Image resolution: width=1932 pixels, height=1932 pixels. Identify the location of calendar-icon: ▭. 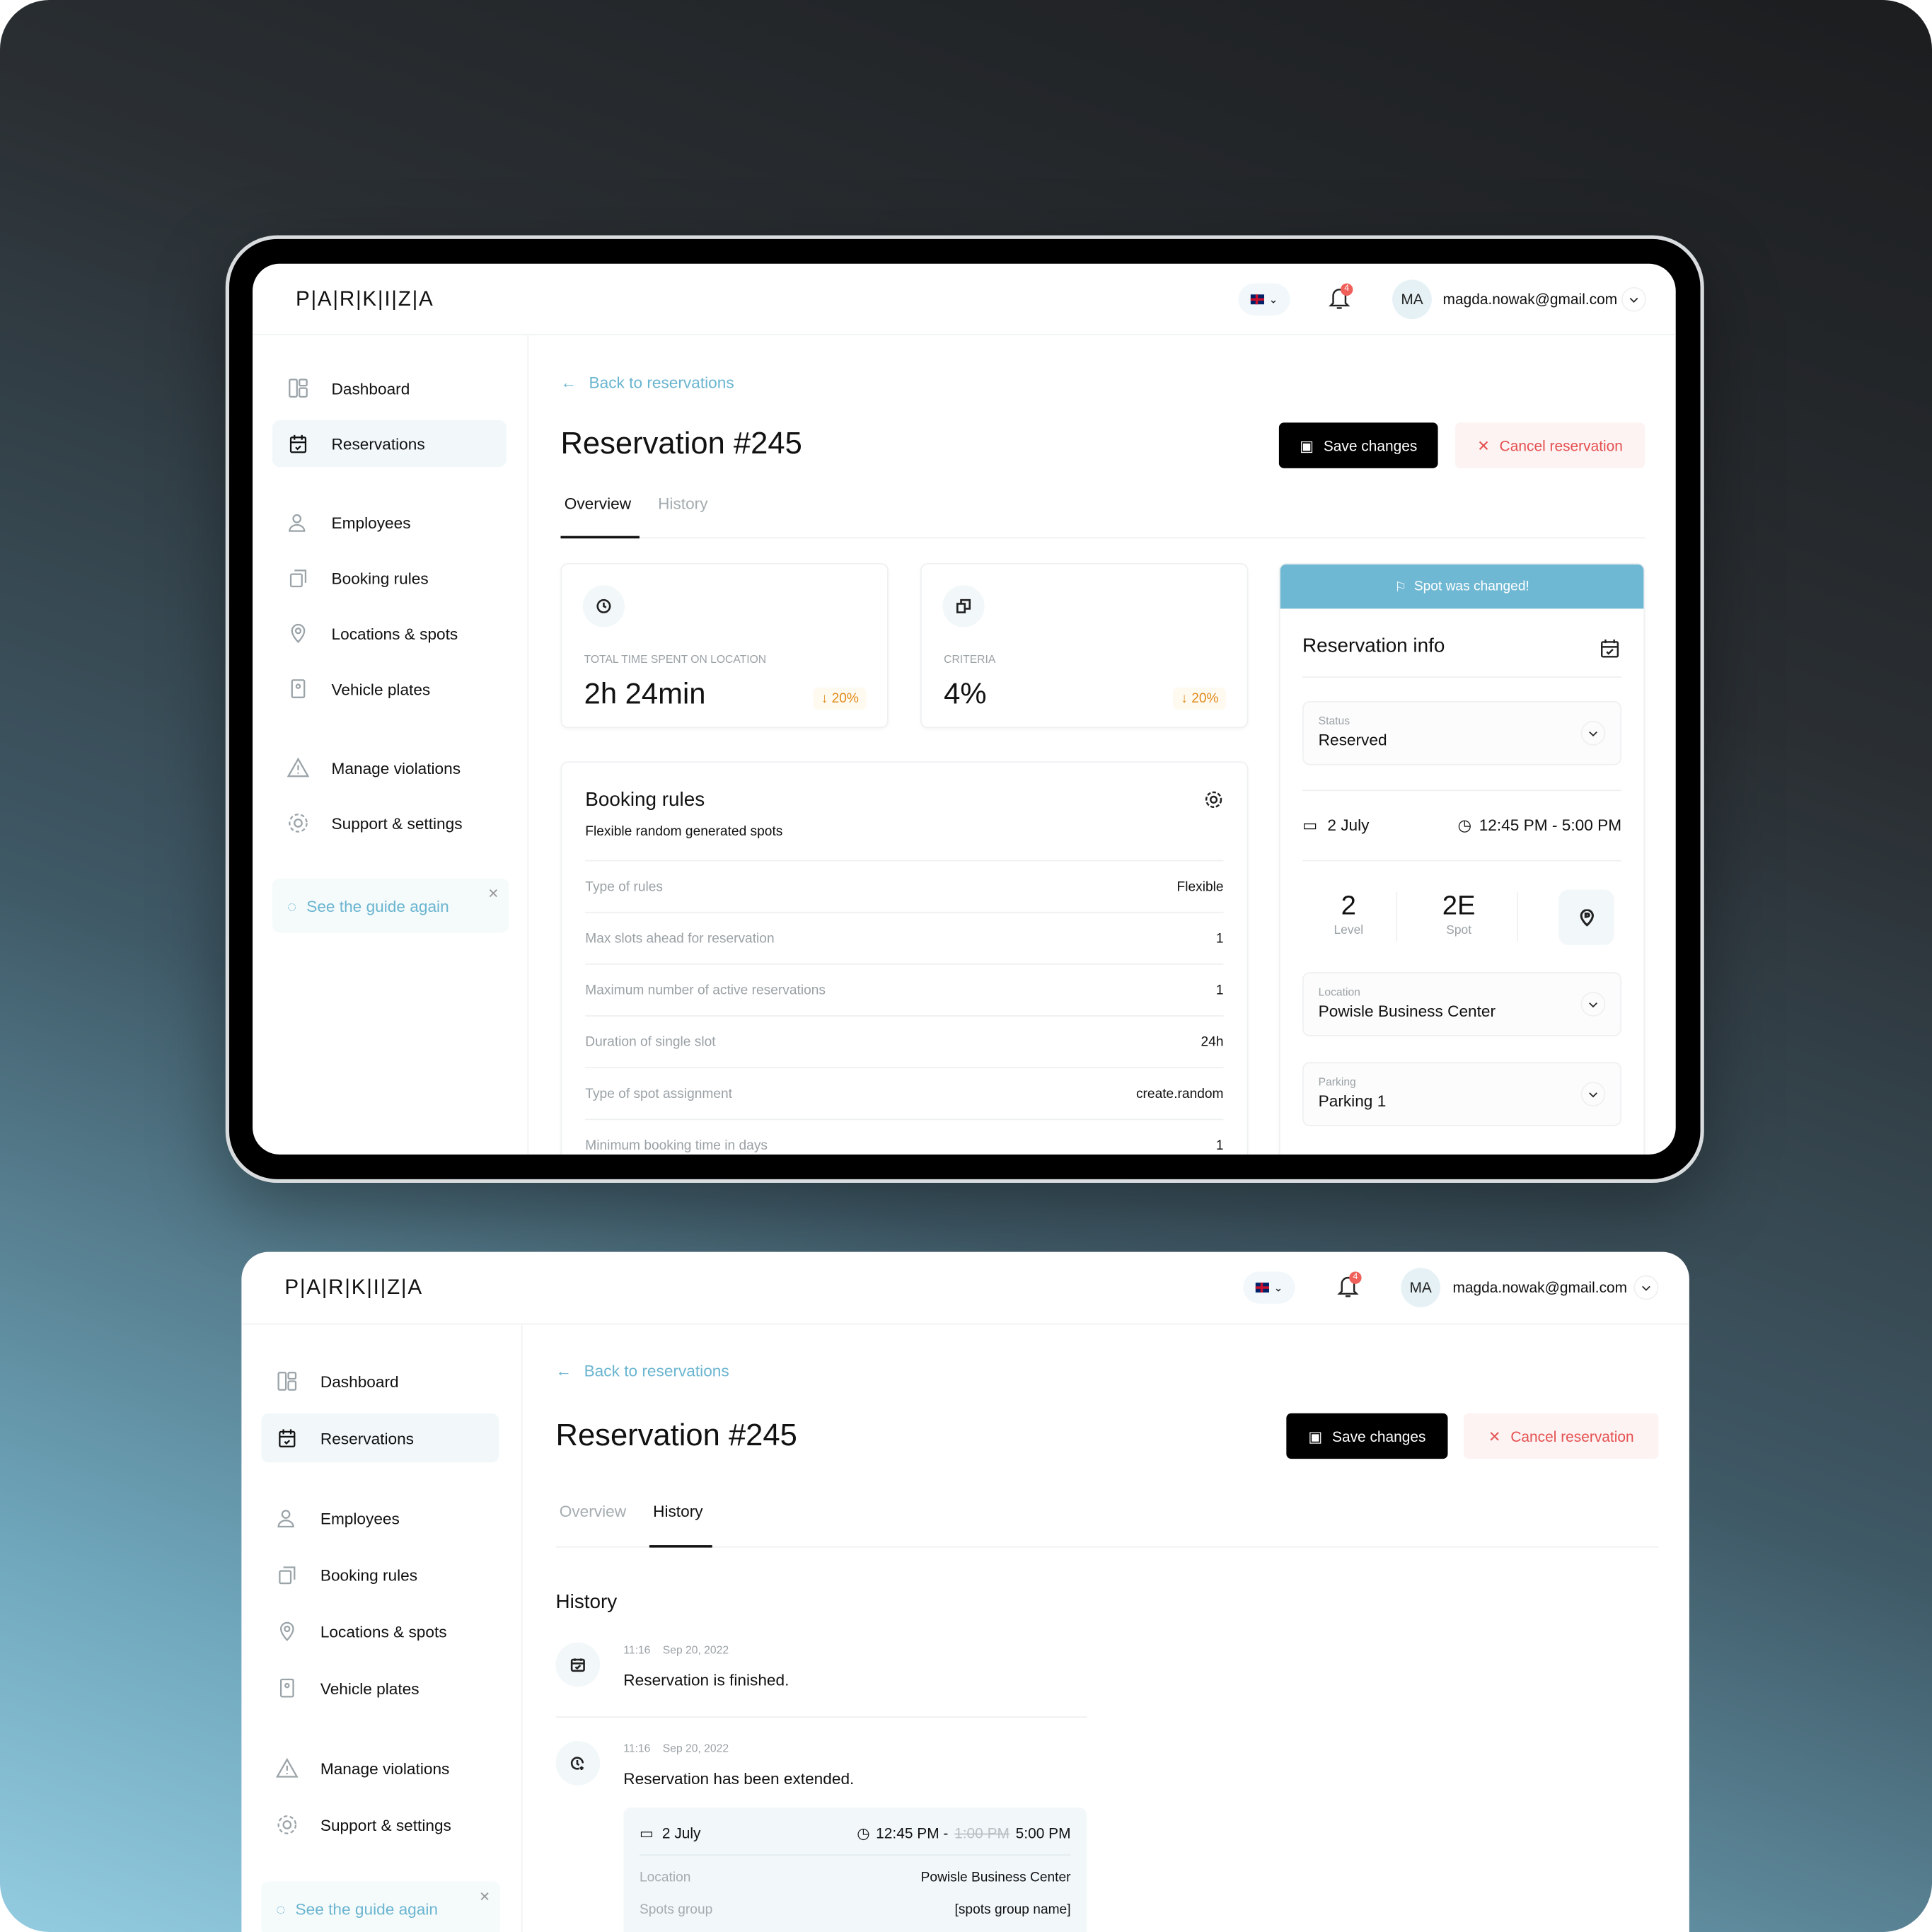
(1310, 825).